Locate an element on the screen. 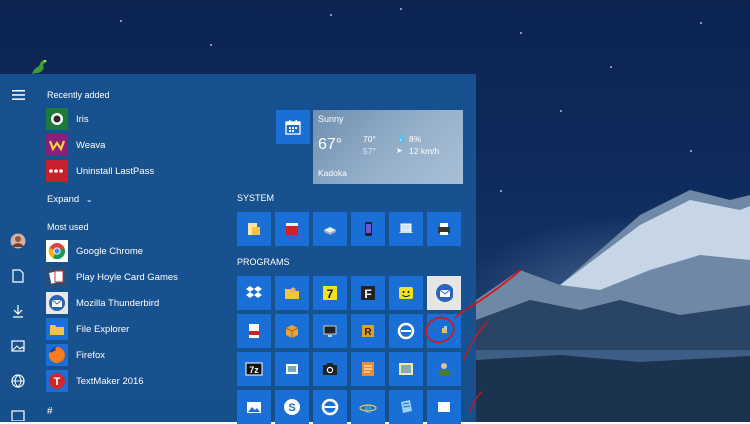 This screenshot has height=424, width=750. tile-program-3: 7 is located at coordinates (330, 293).